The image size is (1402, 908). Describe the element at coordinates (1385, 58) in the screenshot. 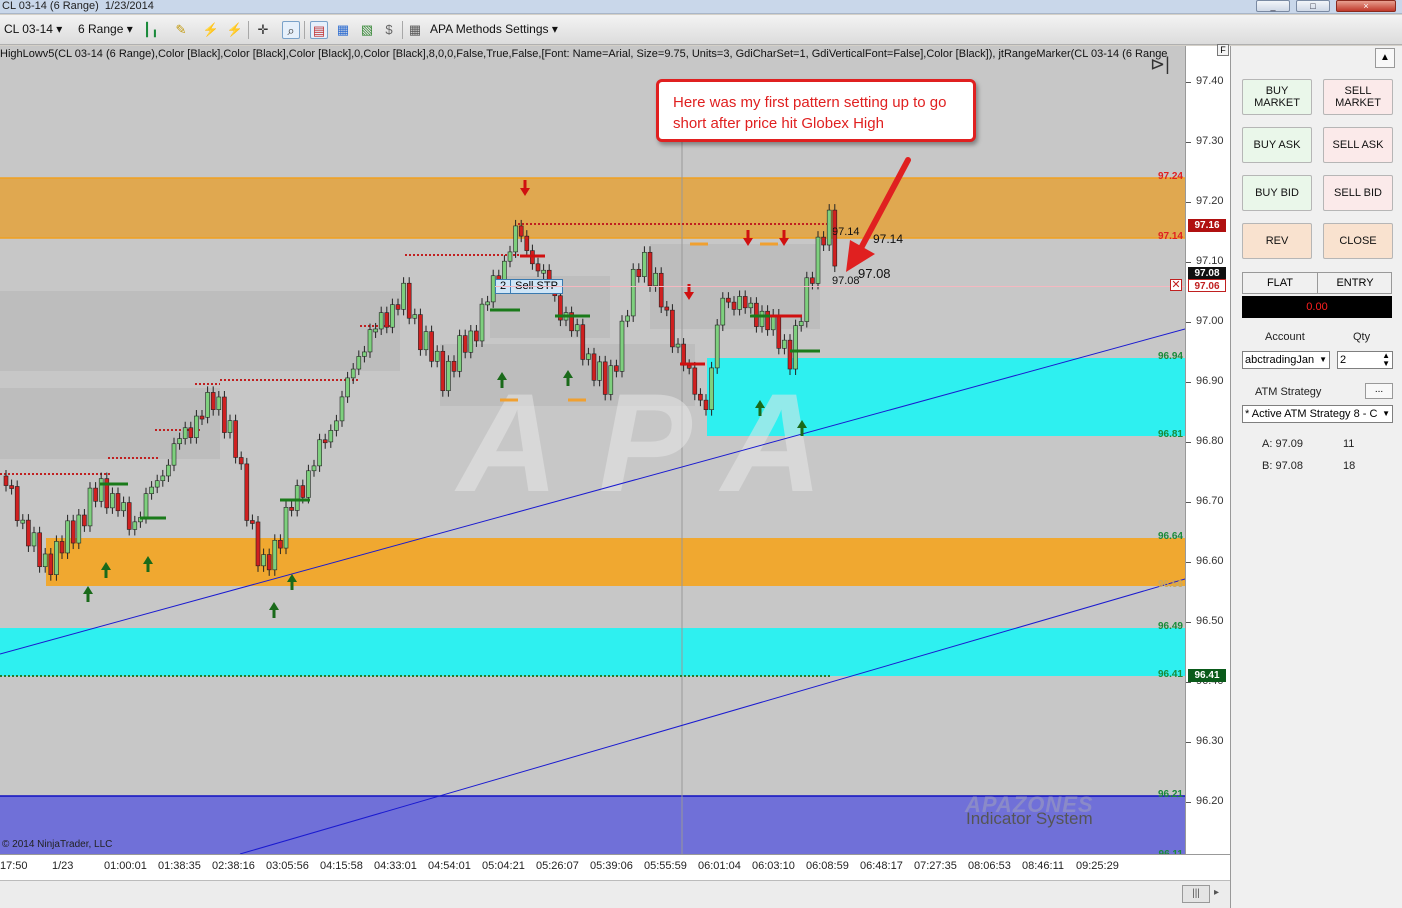

I see `collapse-panel-button: ▲` at that location.